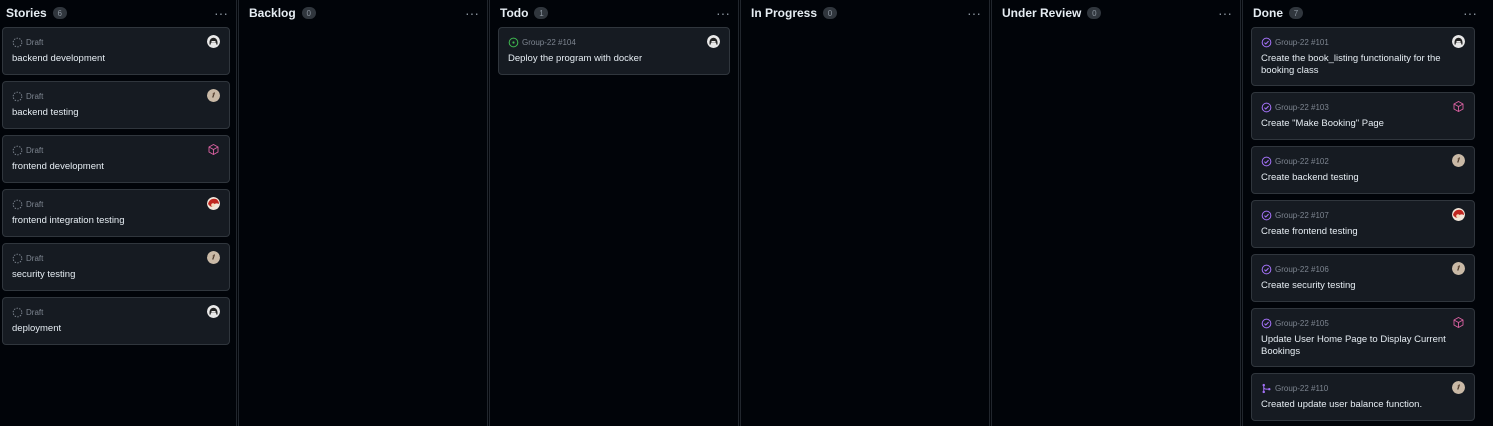 Image resolution: width=1493 pixels, height=426 pixels. I want to click on board-card: Draft deployment, so click(116, 321).